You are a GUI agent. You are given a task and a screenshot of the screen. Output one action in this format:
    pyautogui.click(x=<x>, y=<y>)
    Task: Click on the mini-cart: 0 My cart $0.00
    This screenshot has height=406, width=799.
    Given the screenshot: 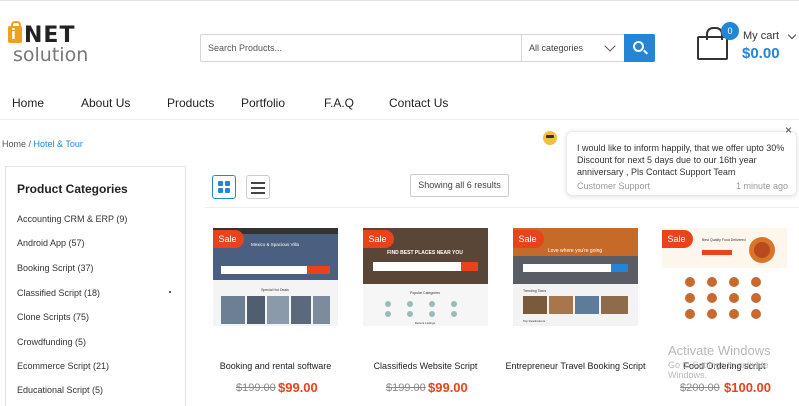 What is the action you would take?
    pyautogui.click(x=747, y=44)
    